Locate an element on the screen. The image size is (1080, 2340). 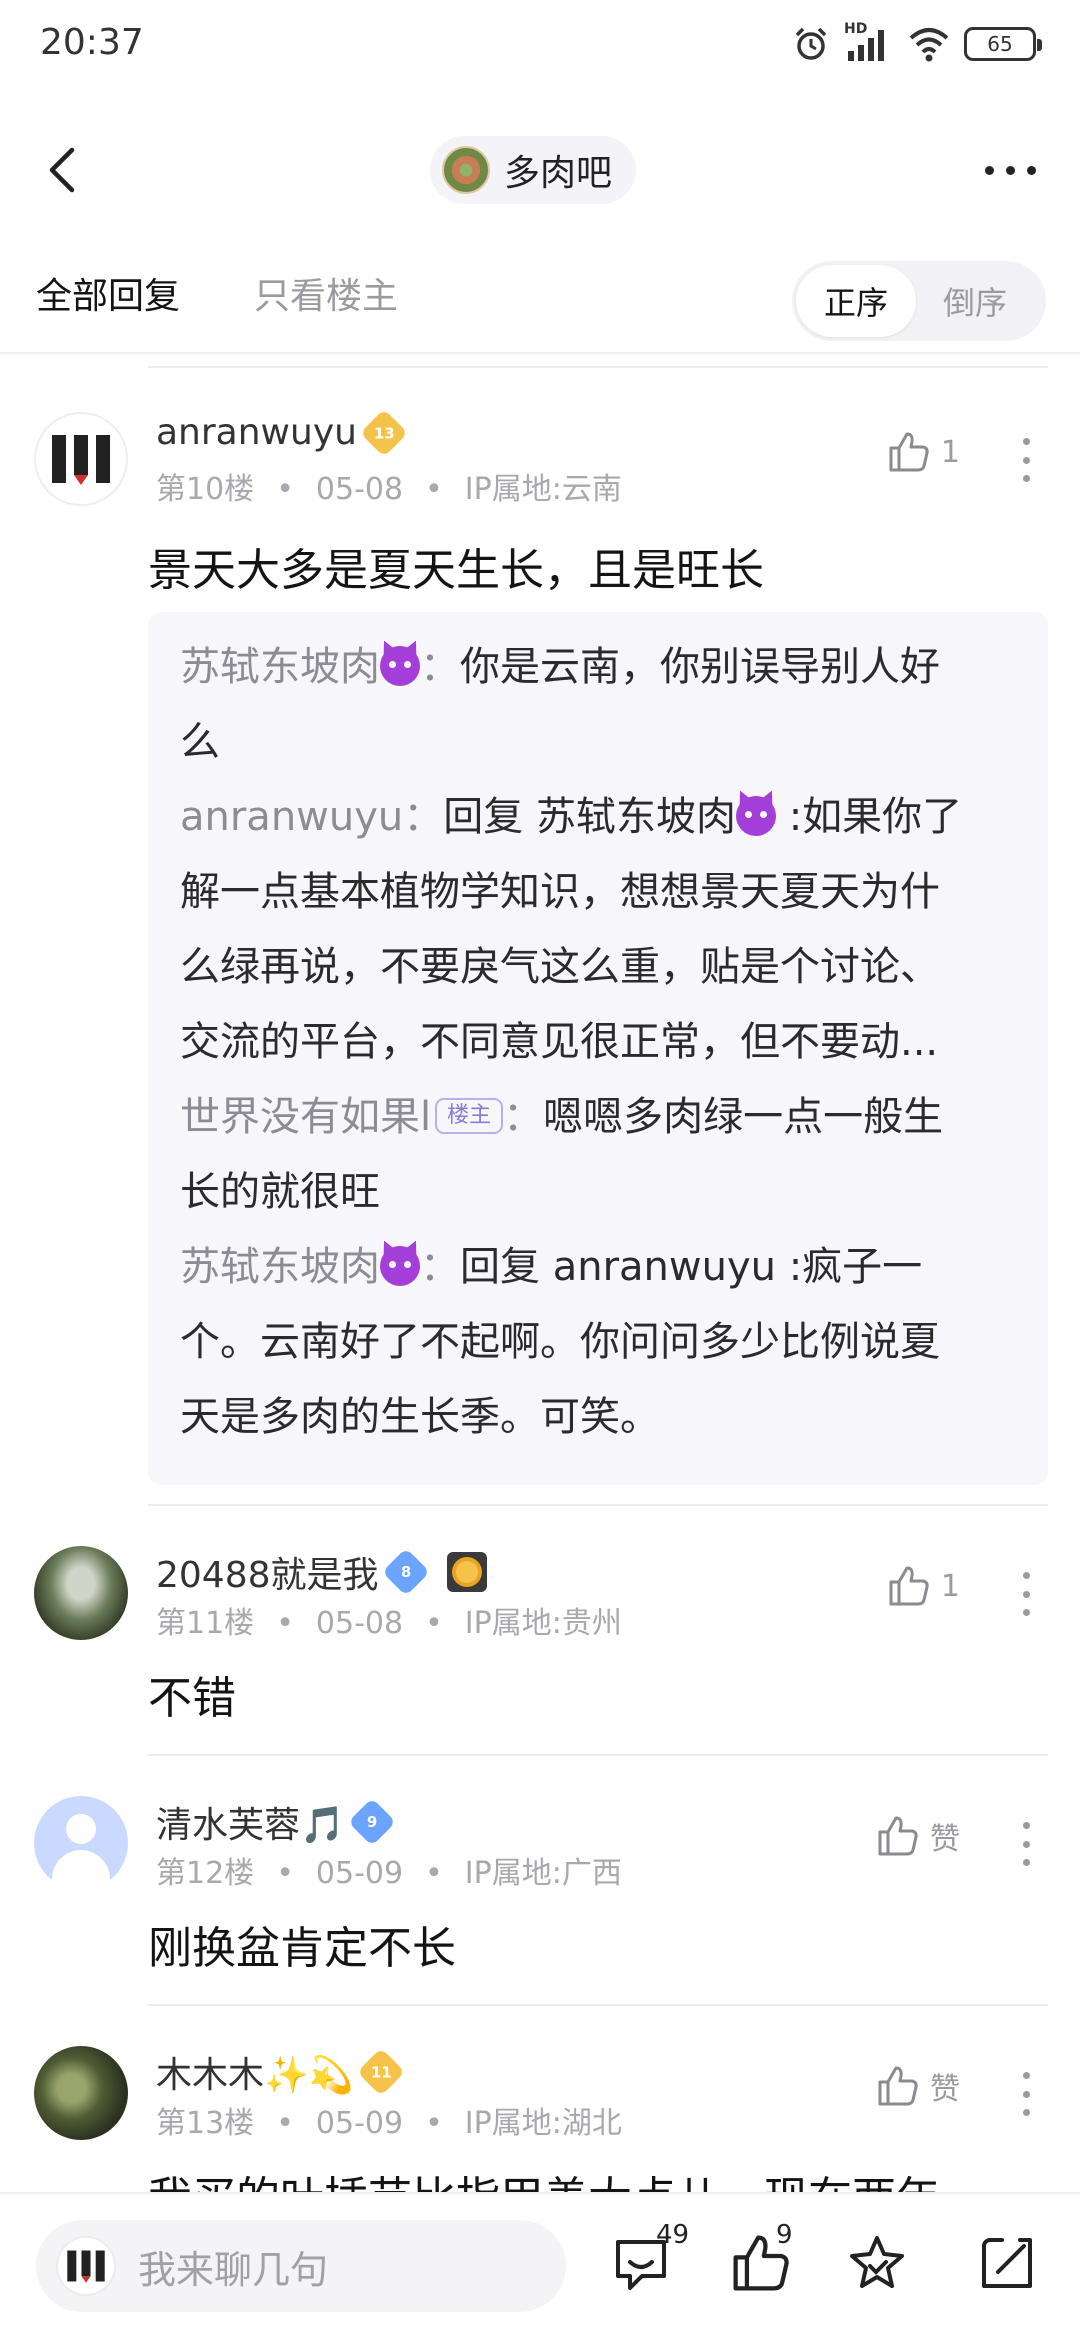
reply-text: 解一点基本植物学知识，想想景天夏天为什 is located at coordinates (560, 892).